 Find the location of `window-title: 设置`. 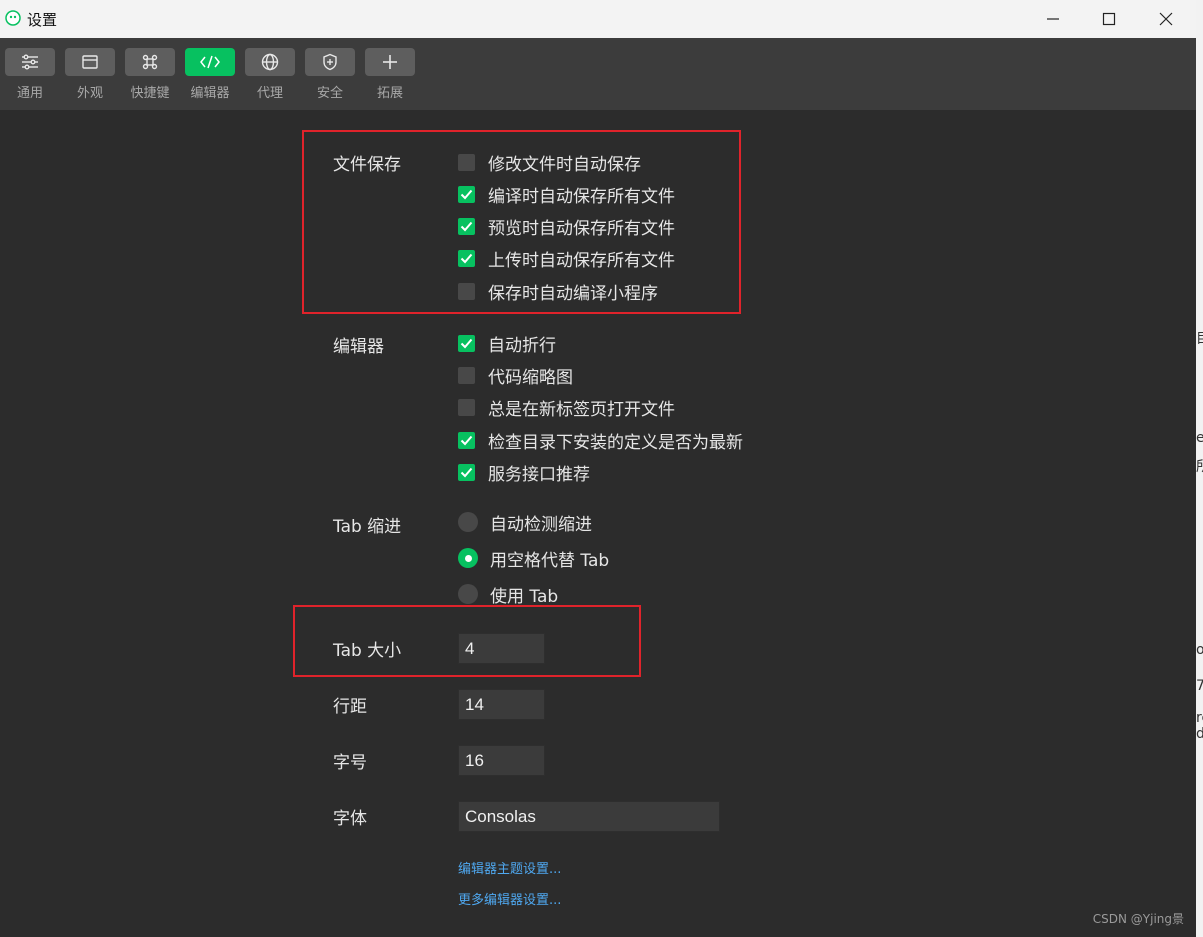

window-title: 设置 is located at coordinates (42, 20).